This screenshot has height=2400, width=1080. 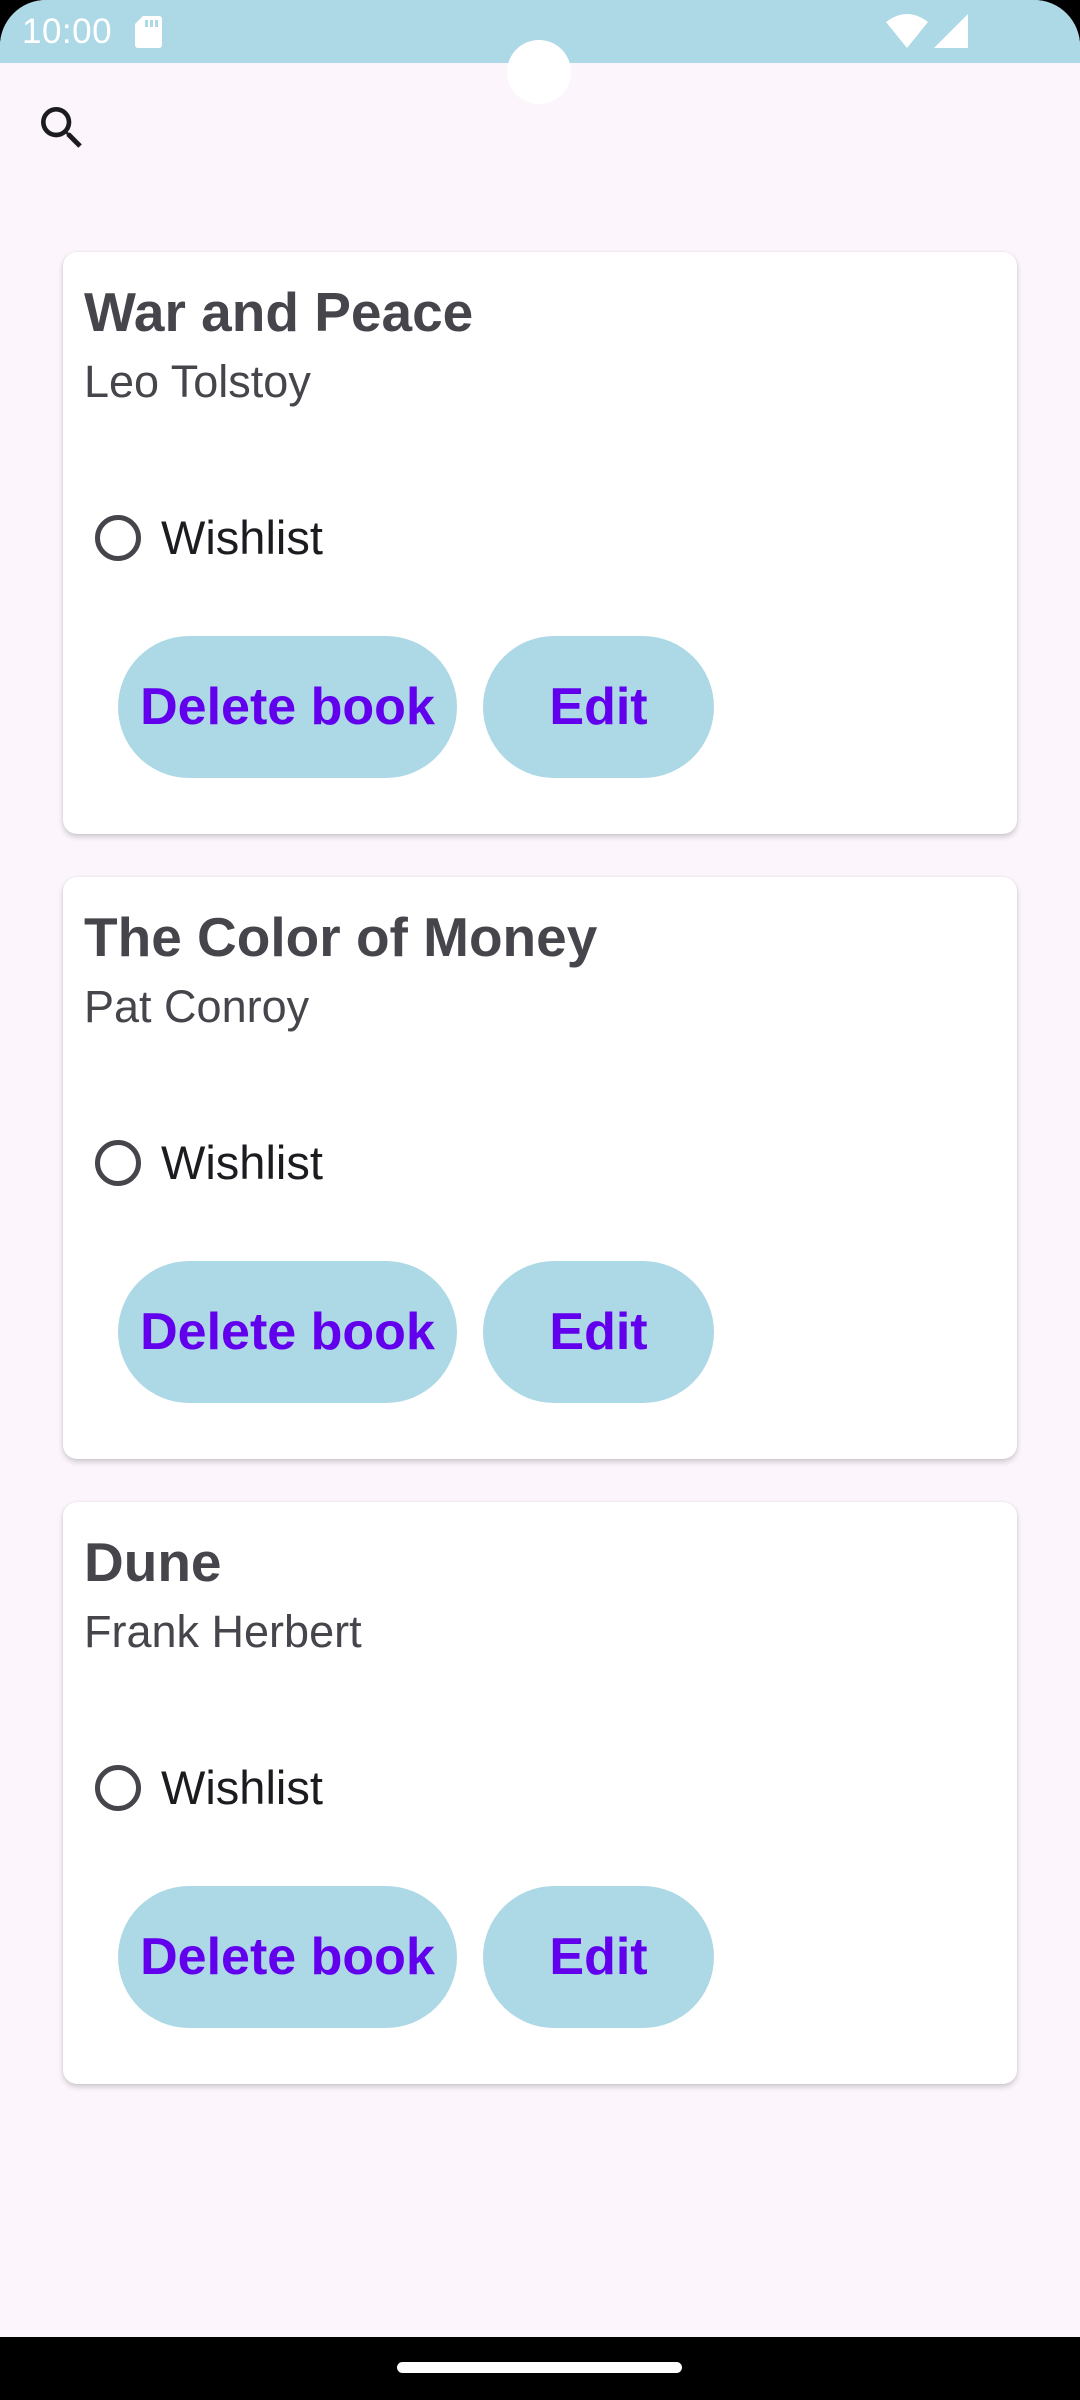 I want to click on book-author: Pat Conroy, so click(x=197, y=1006).